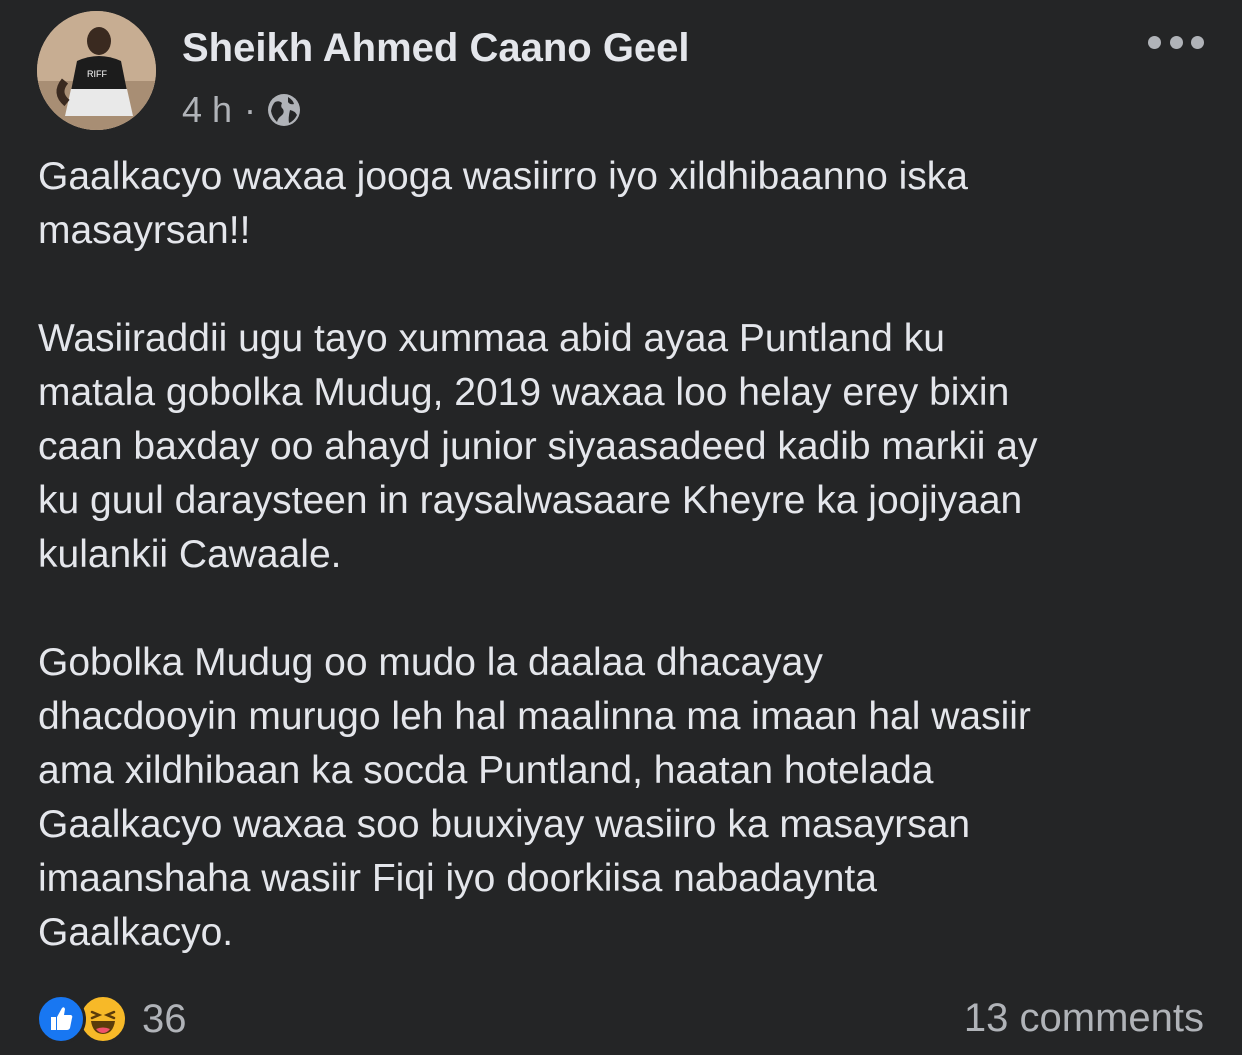 Image resolution: width=1242 pixels, height=1055 pixels. I want to click on avatar: RIFF, so click(96, 70).